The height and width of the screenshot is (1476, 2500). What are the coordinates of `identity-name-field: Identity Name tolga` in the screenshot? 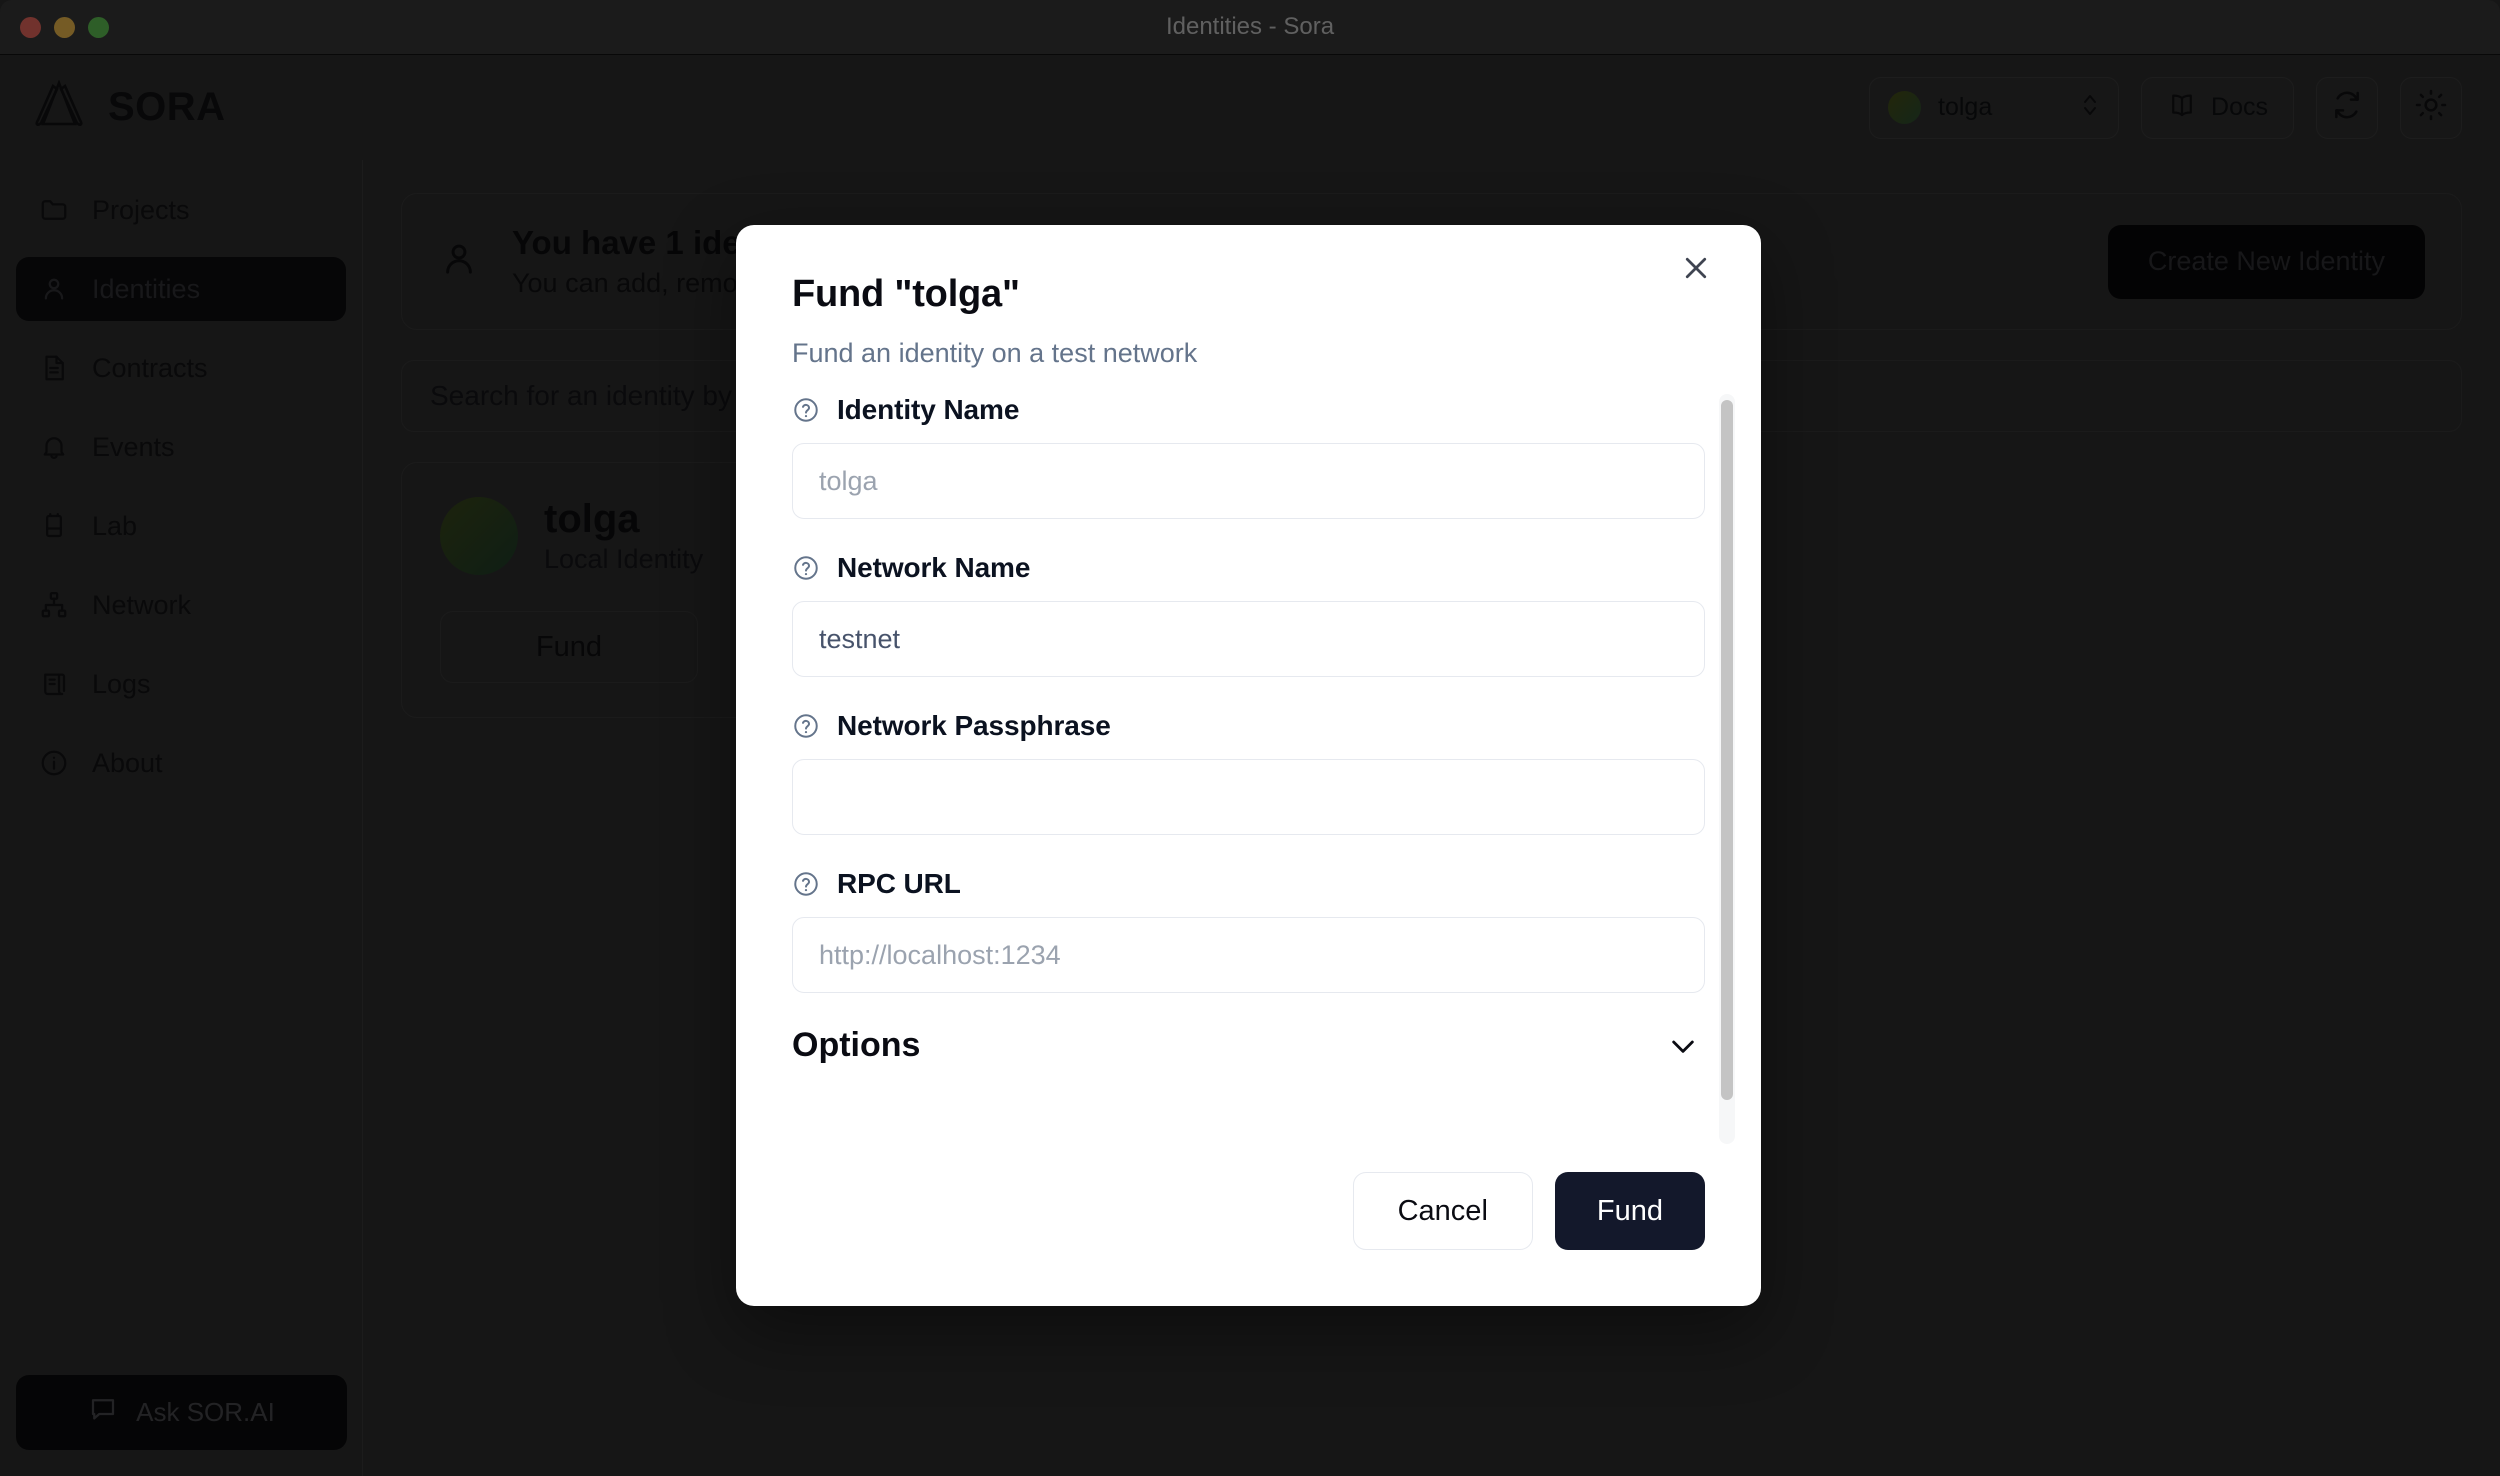 It's located at (1248, 456).